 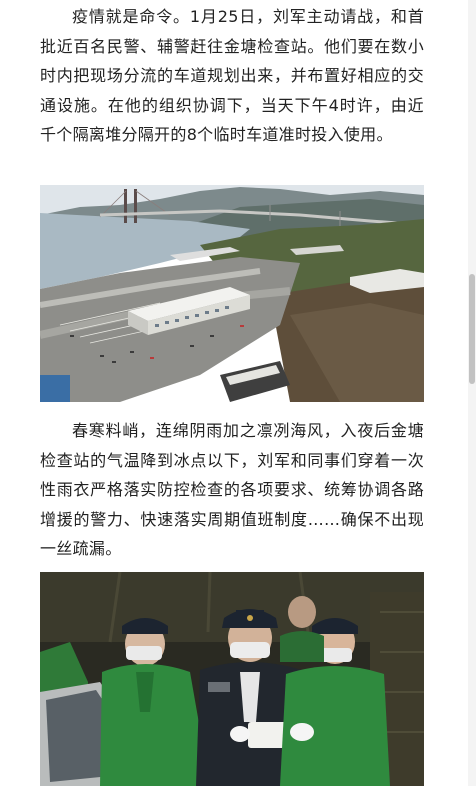 I want to click on scrollbar-thumb, so click(x=472, y=329).